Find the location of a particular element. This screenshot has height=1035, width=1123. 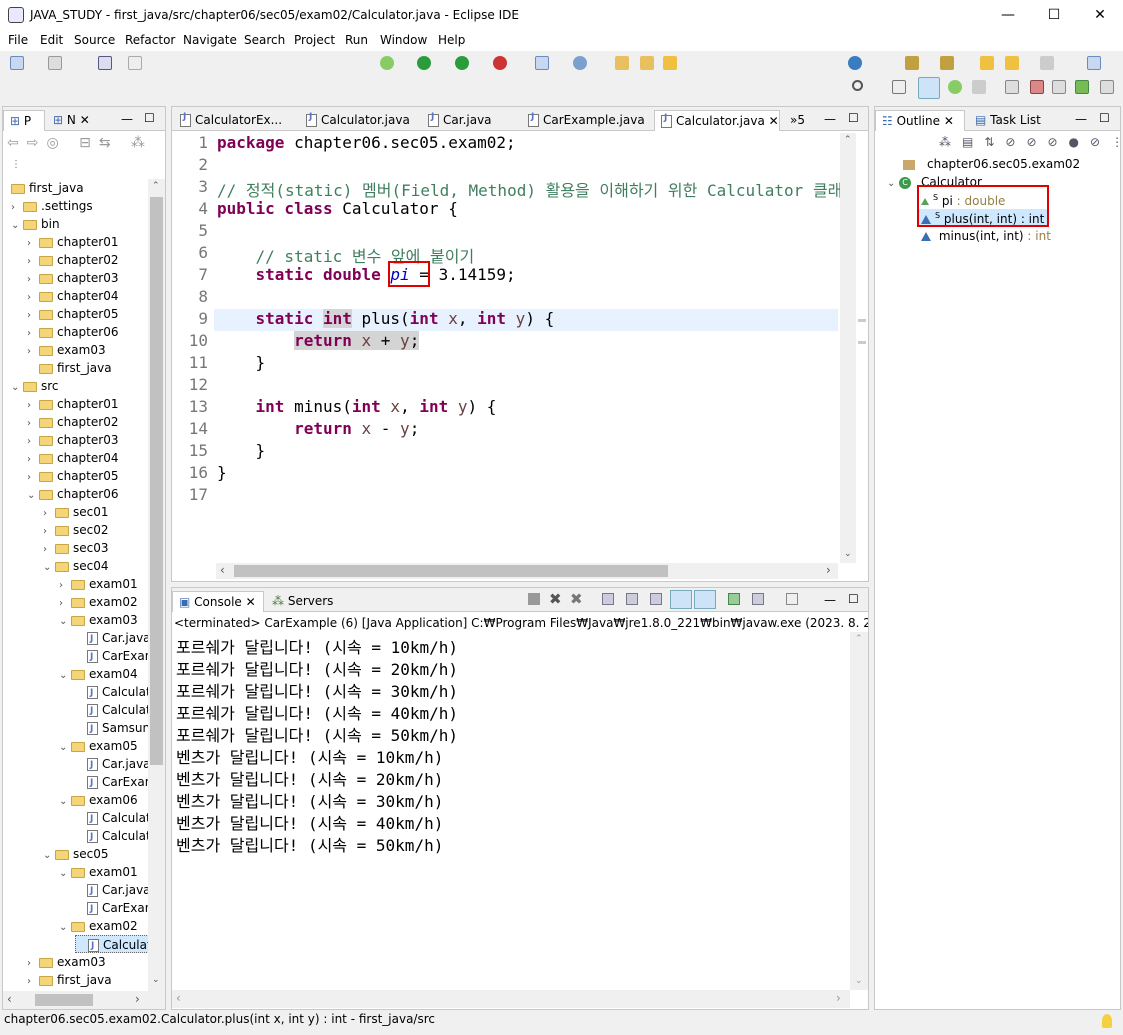

tree-folder-item: ⌄ exam04 is located at coordinates (98, 674).